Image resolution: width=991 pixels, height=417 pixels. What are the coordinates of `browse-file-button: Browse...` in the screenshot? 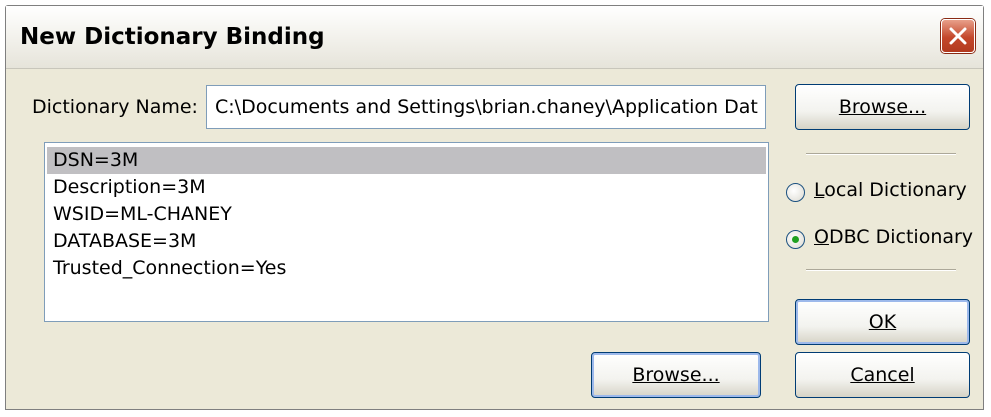 It's located at (882, 107).